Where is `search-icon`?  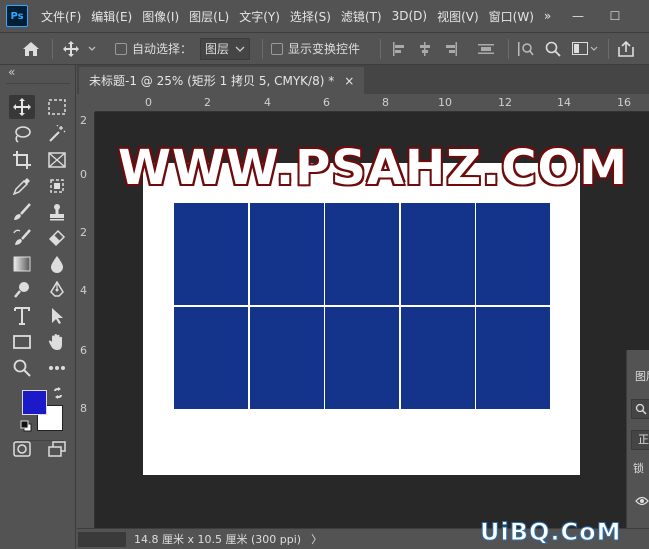
search-icon is located at coordinates (553, 48).